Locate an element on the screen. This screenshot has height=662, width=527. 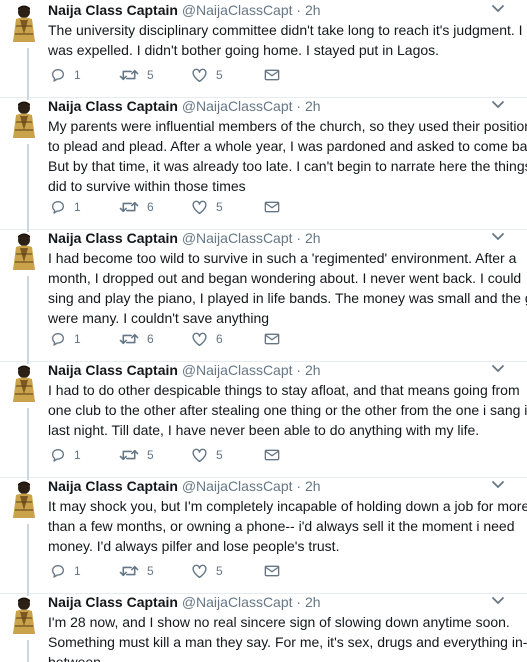
retweet-count: 6 is located at coordinates (150, 207).